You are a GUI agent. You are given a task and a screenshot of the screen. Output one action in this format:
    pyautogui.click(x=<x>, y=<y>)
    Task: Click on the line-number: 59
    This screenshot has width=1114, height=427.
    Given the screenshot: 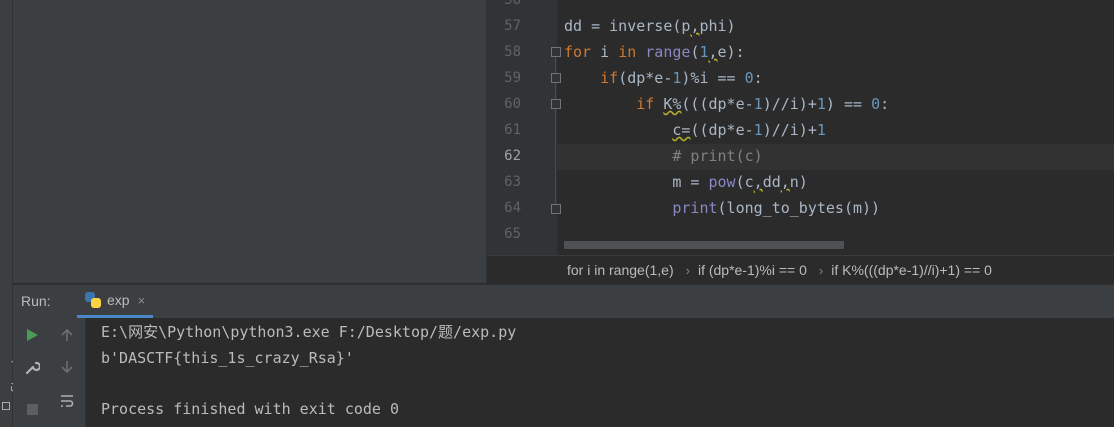 What is the action you would take?
    pyautogui.click(x=512, y=78)
    